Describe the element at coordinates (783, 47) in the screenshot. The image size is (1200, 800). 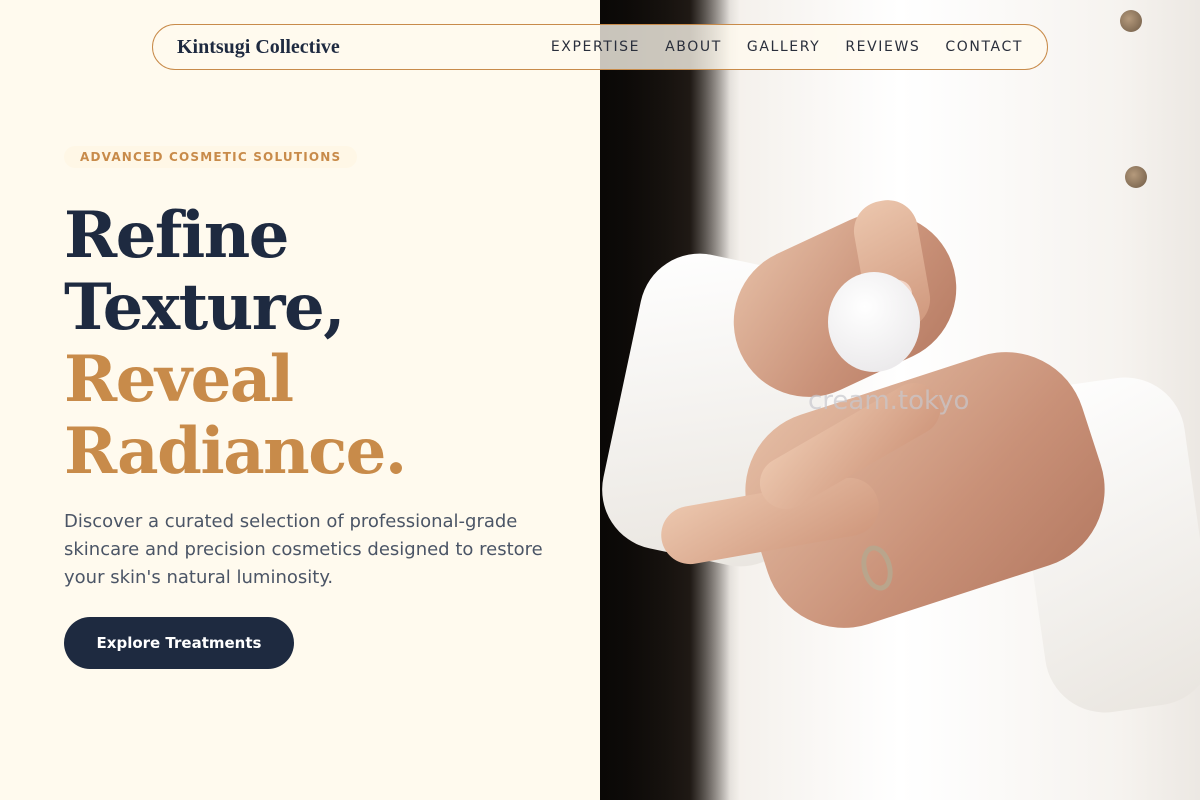
I see `nav-link-gallery: GALLERY` at that location.